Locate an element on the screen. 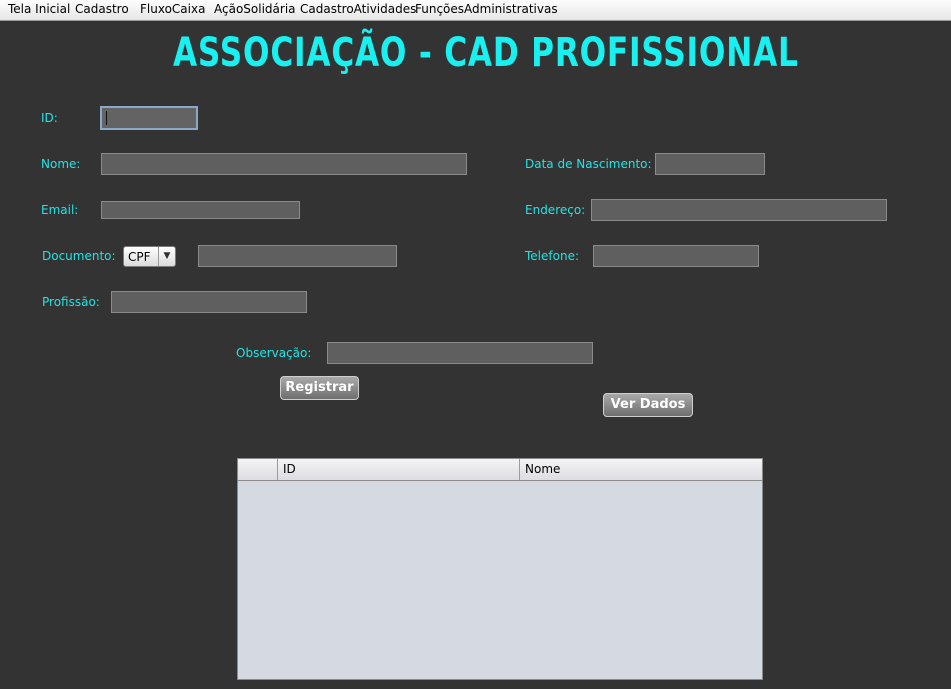 Image resolution: width=951 pixels, height=689 pixels. table-header: ID Nome is located at coordinates (500, 470).